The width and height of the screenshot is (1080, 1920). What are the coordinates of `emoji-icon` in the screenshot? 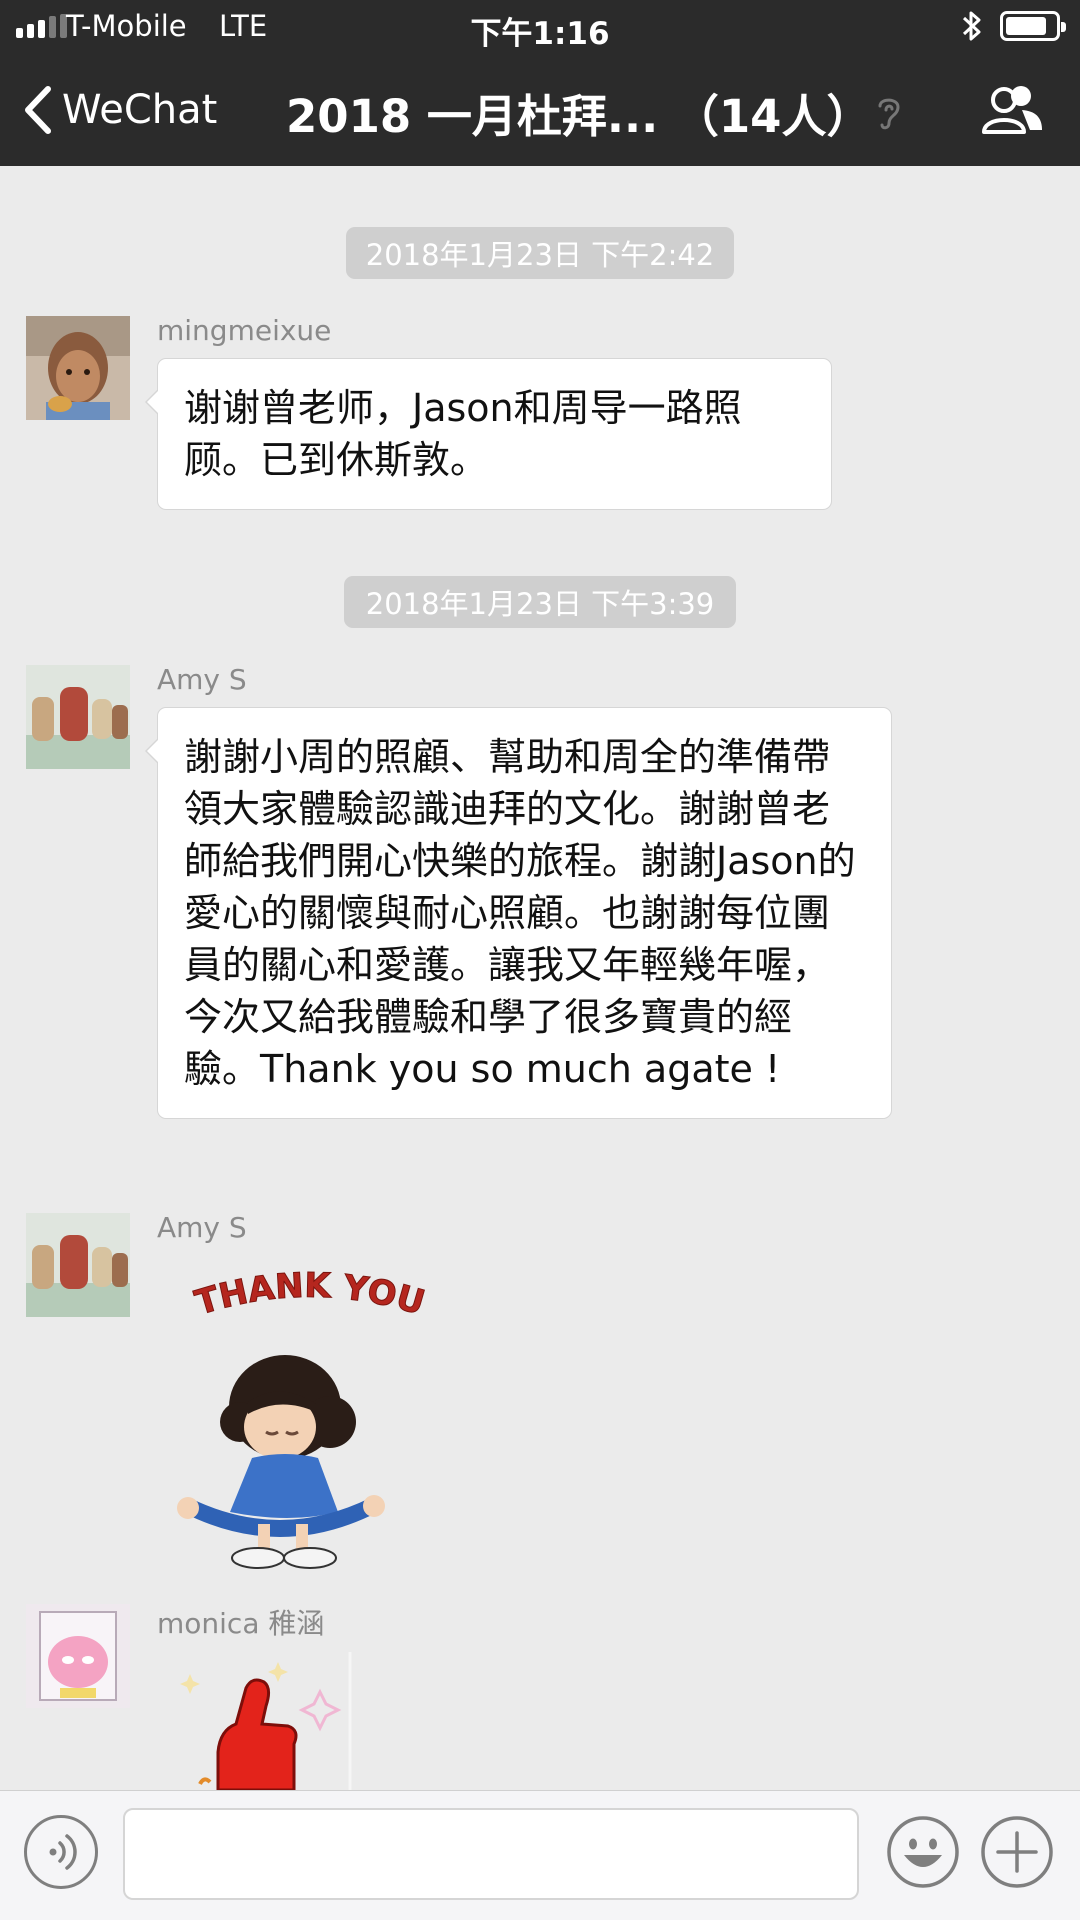 It's located at (923, 1852).